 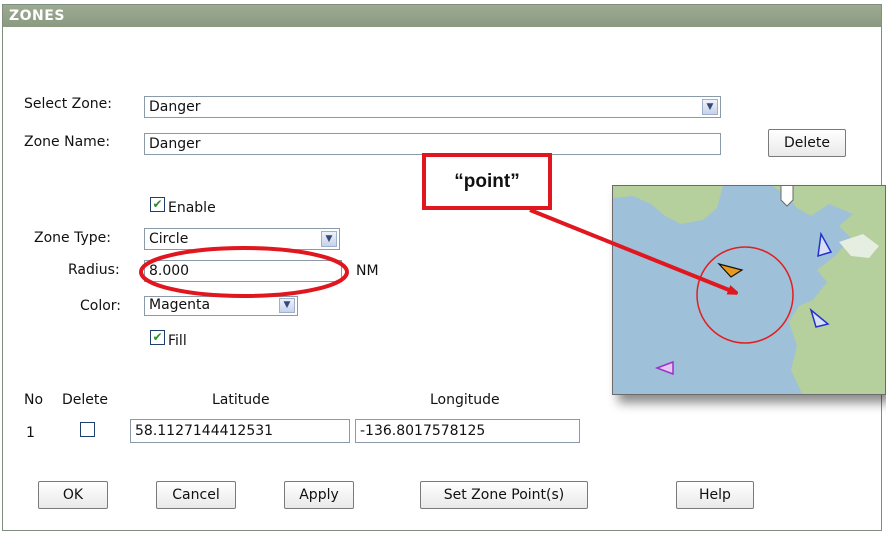 I want to click on col-longitude-header: Longitude, so click(x=465, y=400).